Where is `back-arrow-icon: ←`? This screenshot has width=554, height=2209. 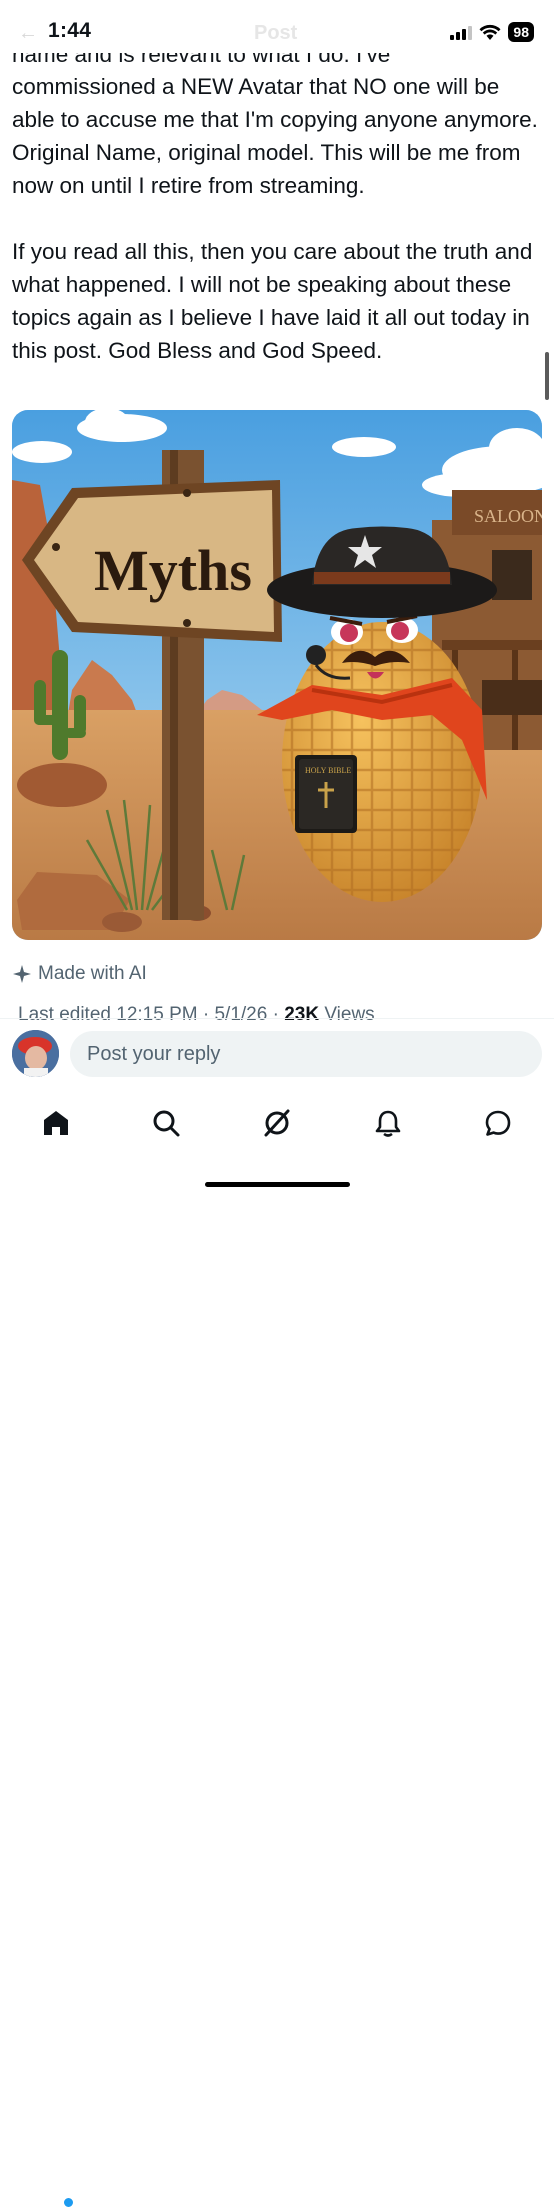 back-arrow-icon: ← is located at coordinates (28, 33).